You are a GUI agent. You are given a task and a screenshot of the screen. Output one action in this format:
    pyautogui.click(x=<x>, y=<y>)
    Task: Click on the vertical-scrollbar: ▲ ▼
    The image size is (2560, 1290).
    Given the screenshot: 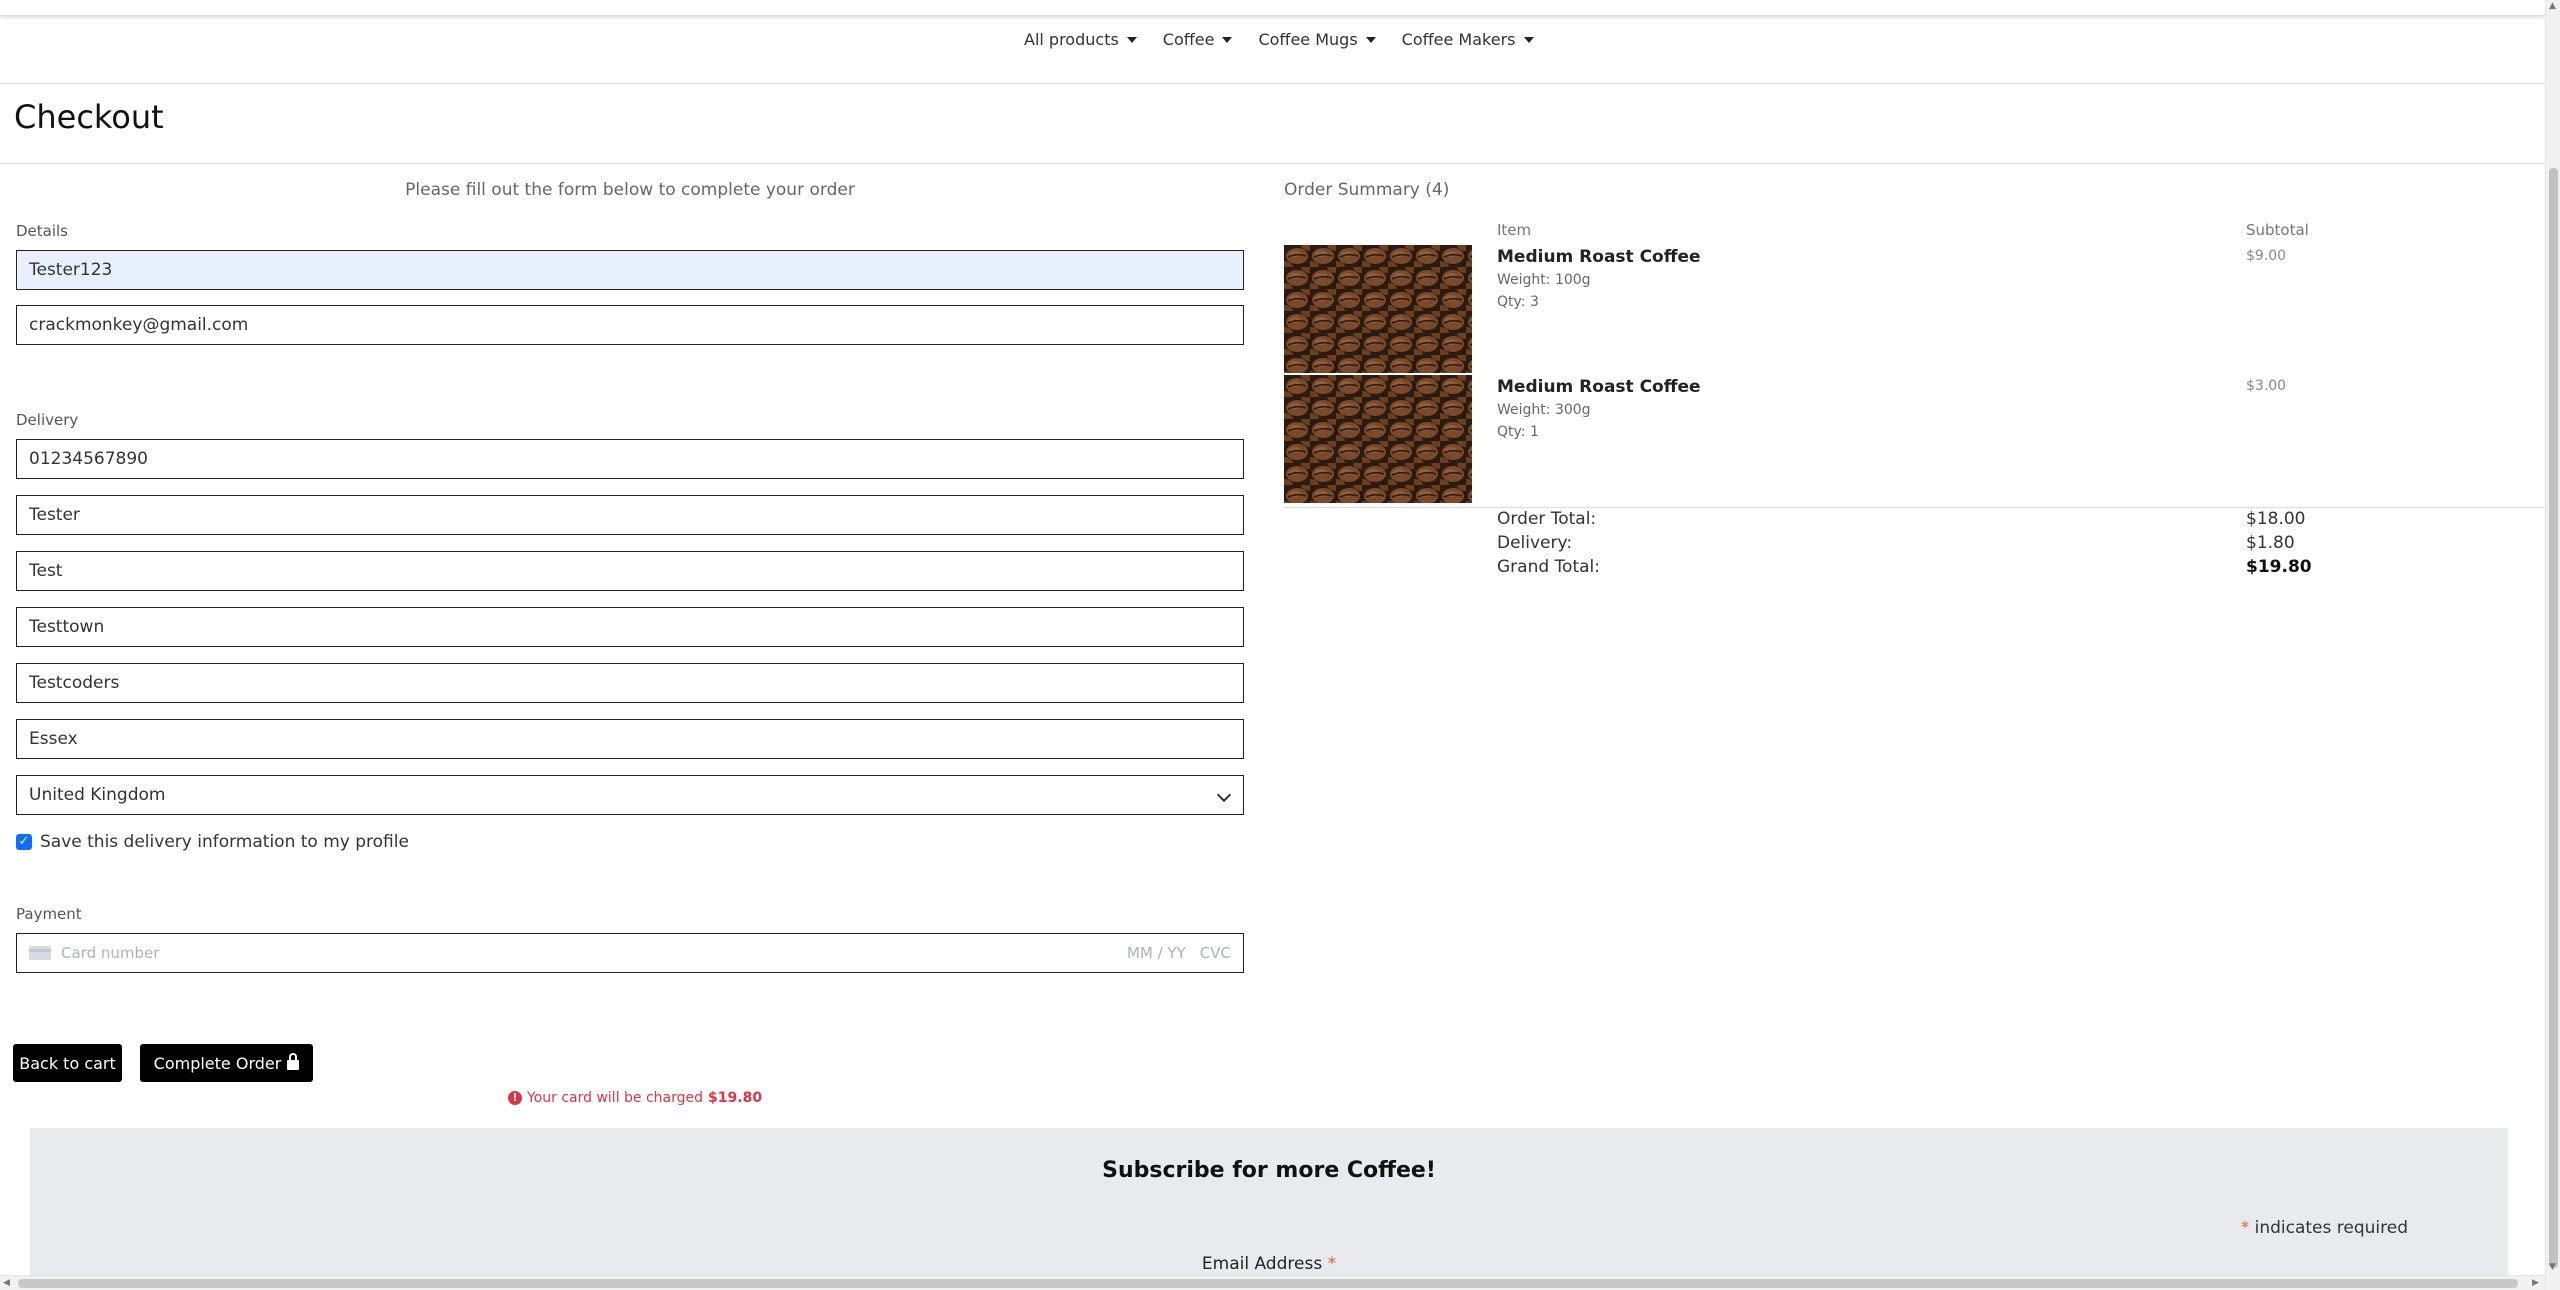 What is the action you would take?
    pyautogui.click(x=2552, y=645)
    